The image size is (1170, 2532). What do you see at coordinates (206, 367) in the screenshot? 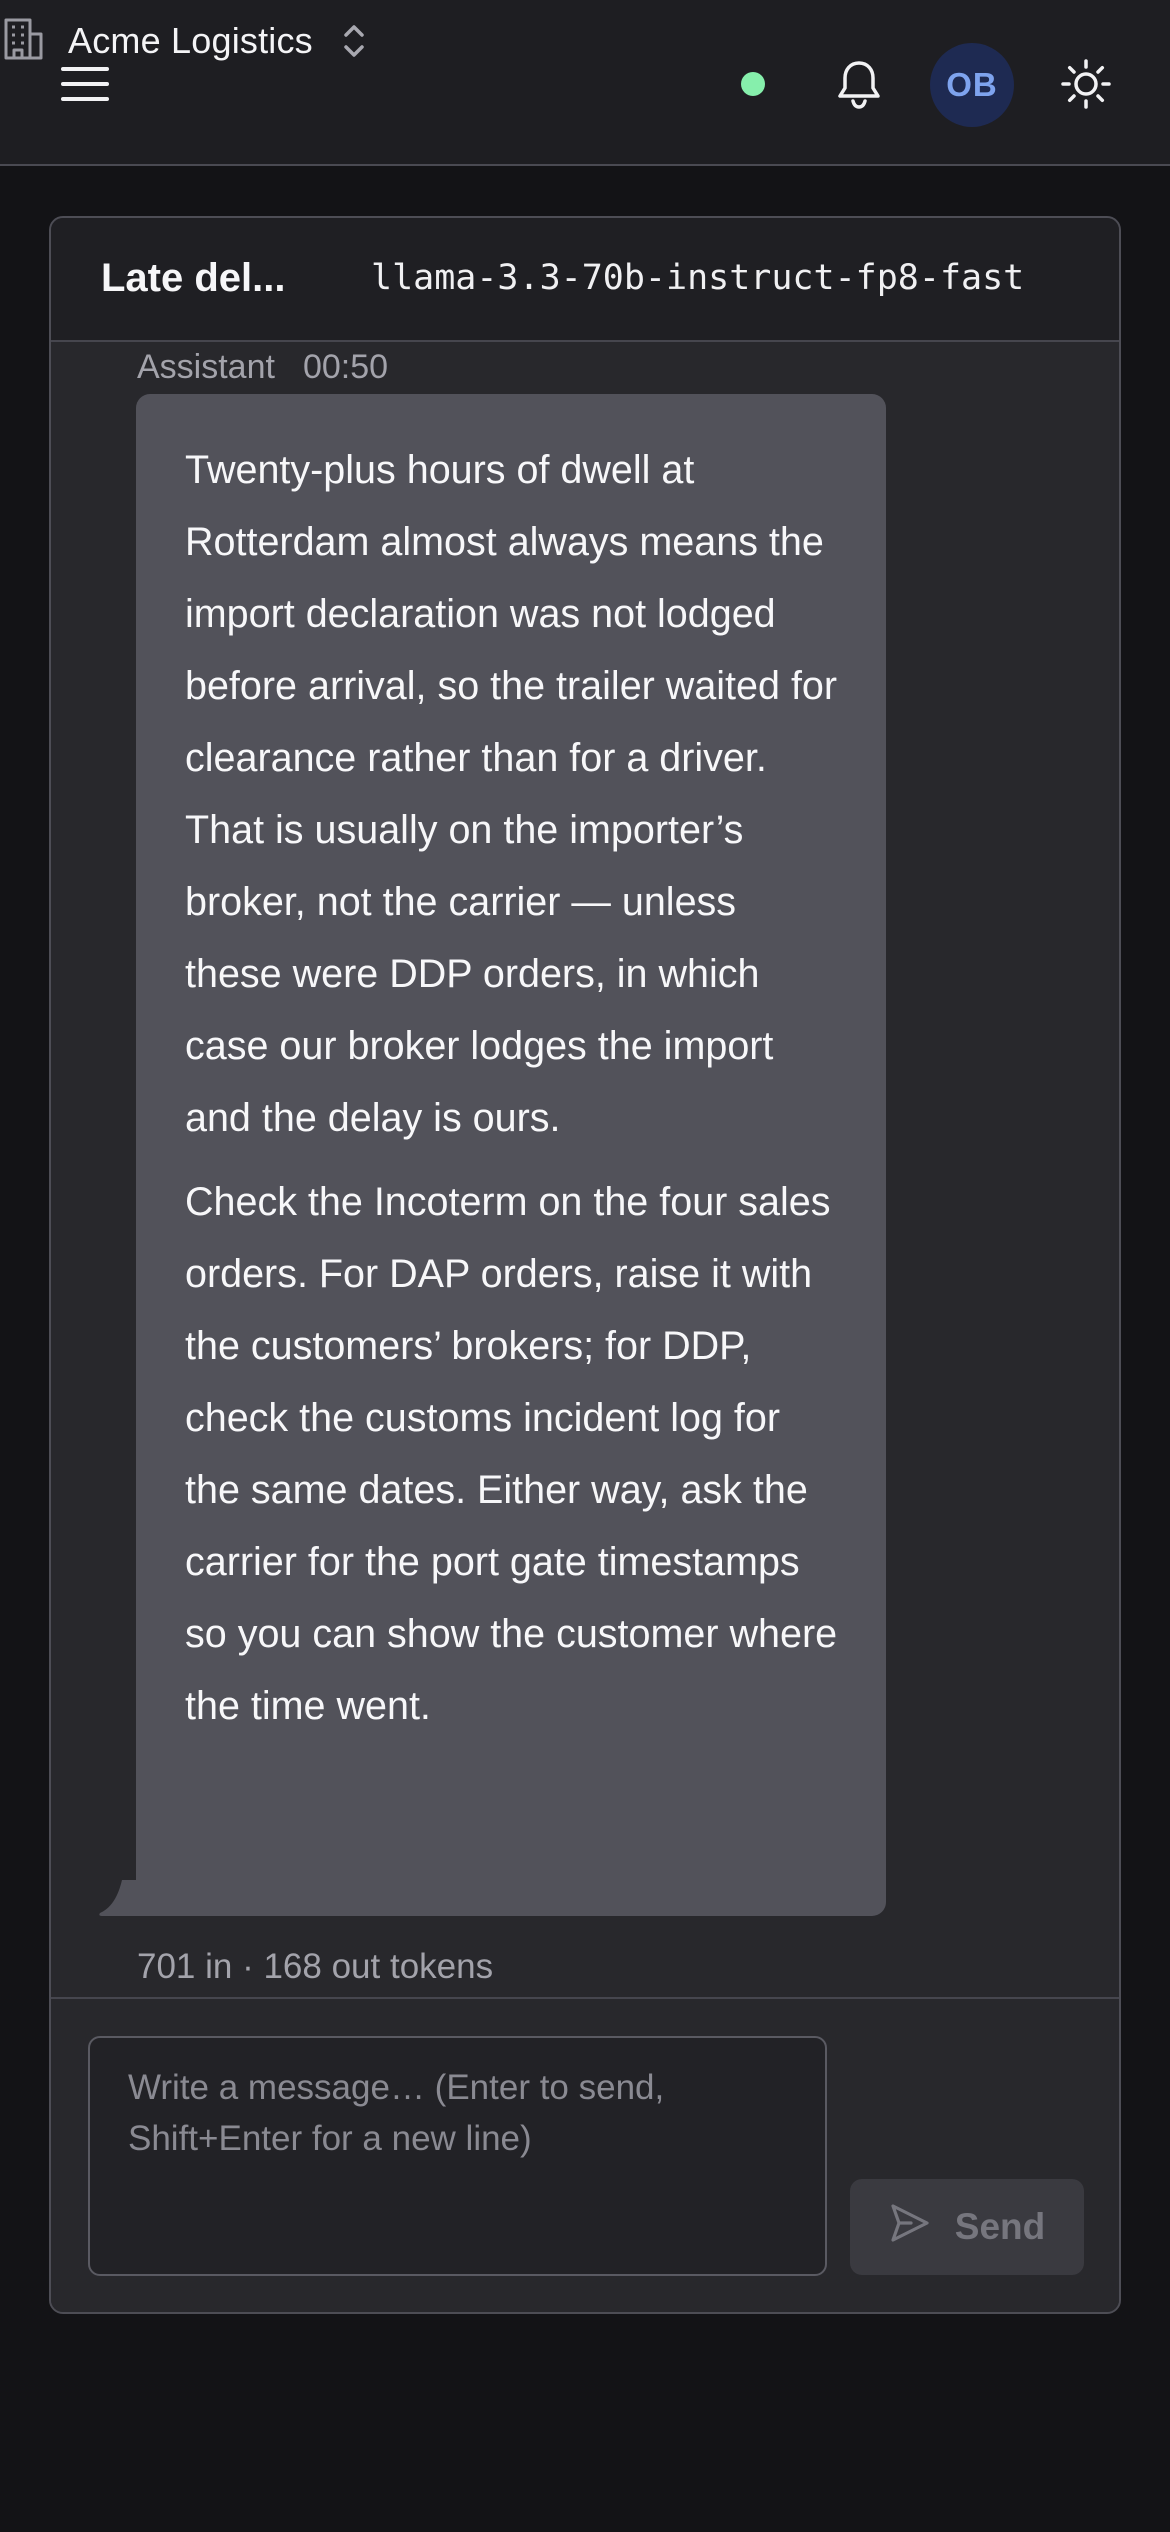
I see `message-role: Assistant` at bounding box center [206, 367].